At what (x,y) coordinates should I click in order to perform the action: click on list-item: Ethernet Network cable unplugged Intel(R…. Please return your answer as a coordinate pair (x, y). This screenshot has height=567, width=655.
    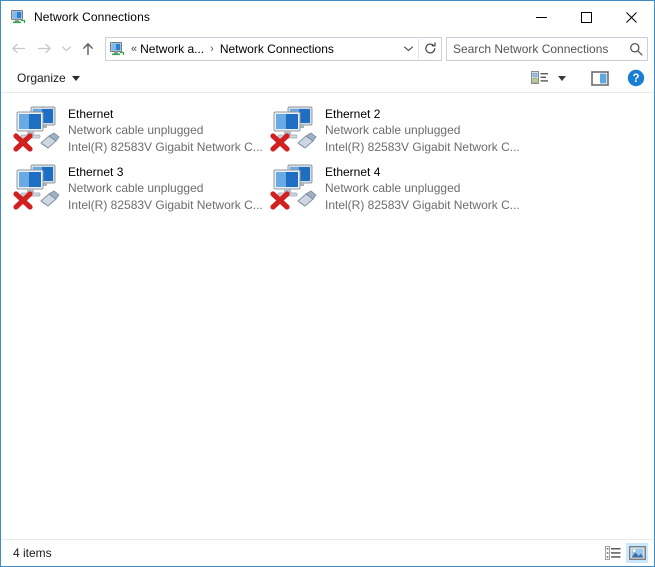
    Looking at the image, I should click on (132, 130).